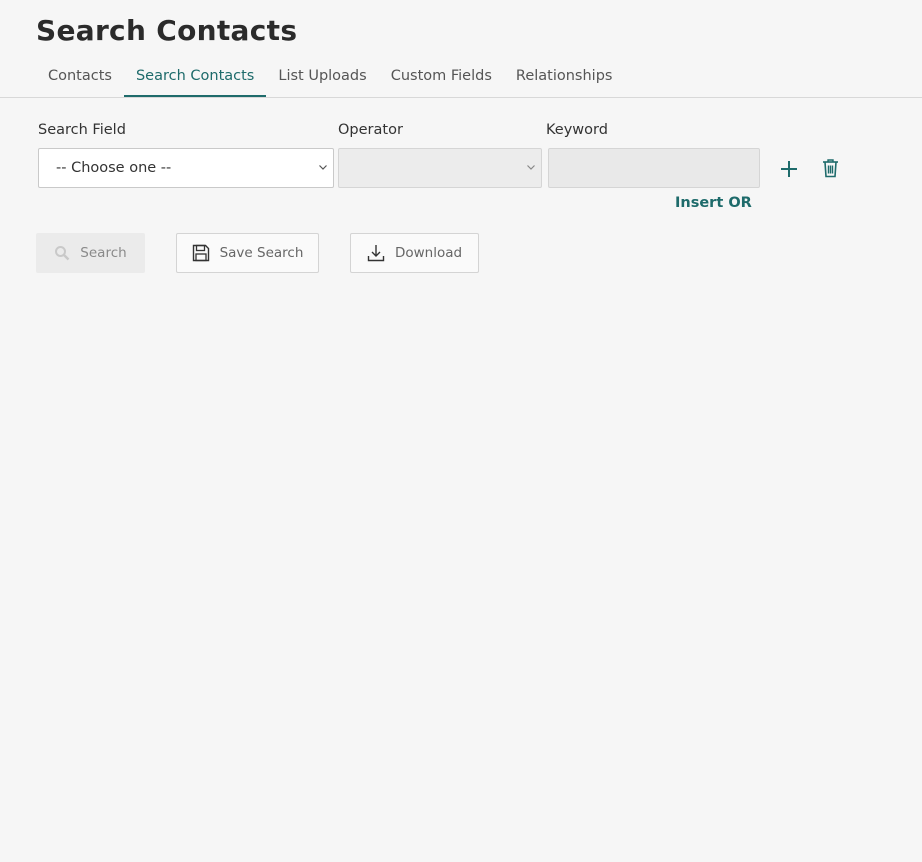  Describe the element at coordinates (82, 130) in the screenshot. I see `search-field-label: Search Field` at that location.